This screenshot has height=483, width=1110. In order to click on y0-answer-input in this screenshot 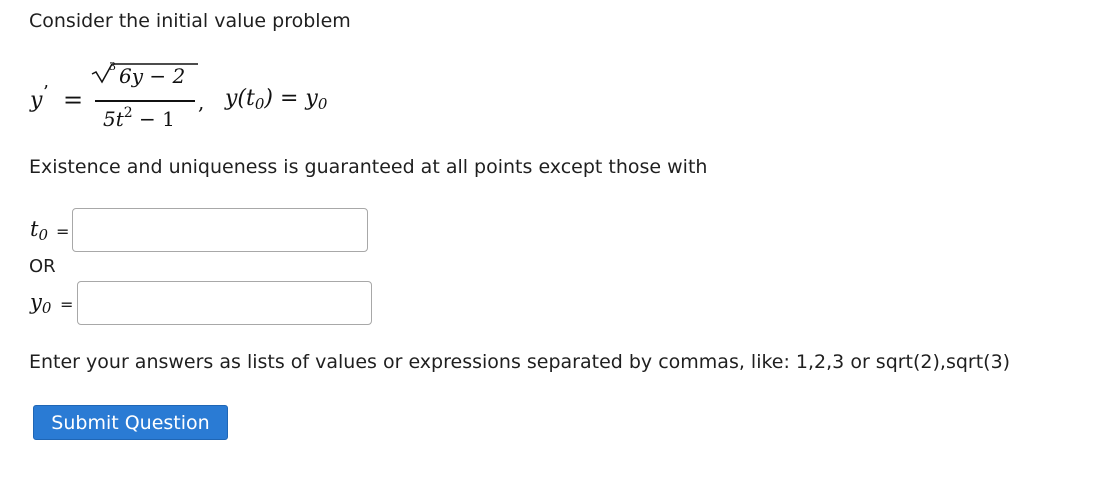, I will do `click(224, 303)`.